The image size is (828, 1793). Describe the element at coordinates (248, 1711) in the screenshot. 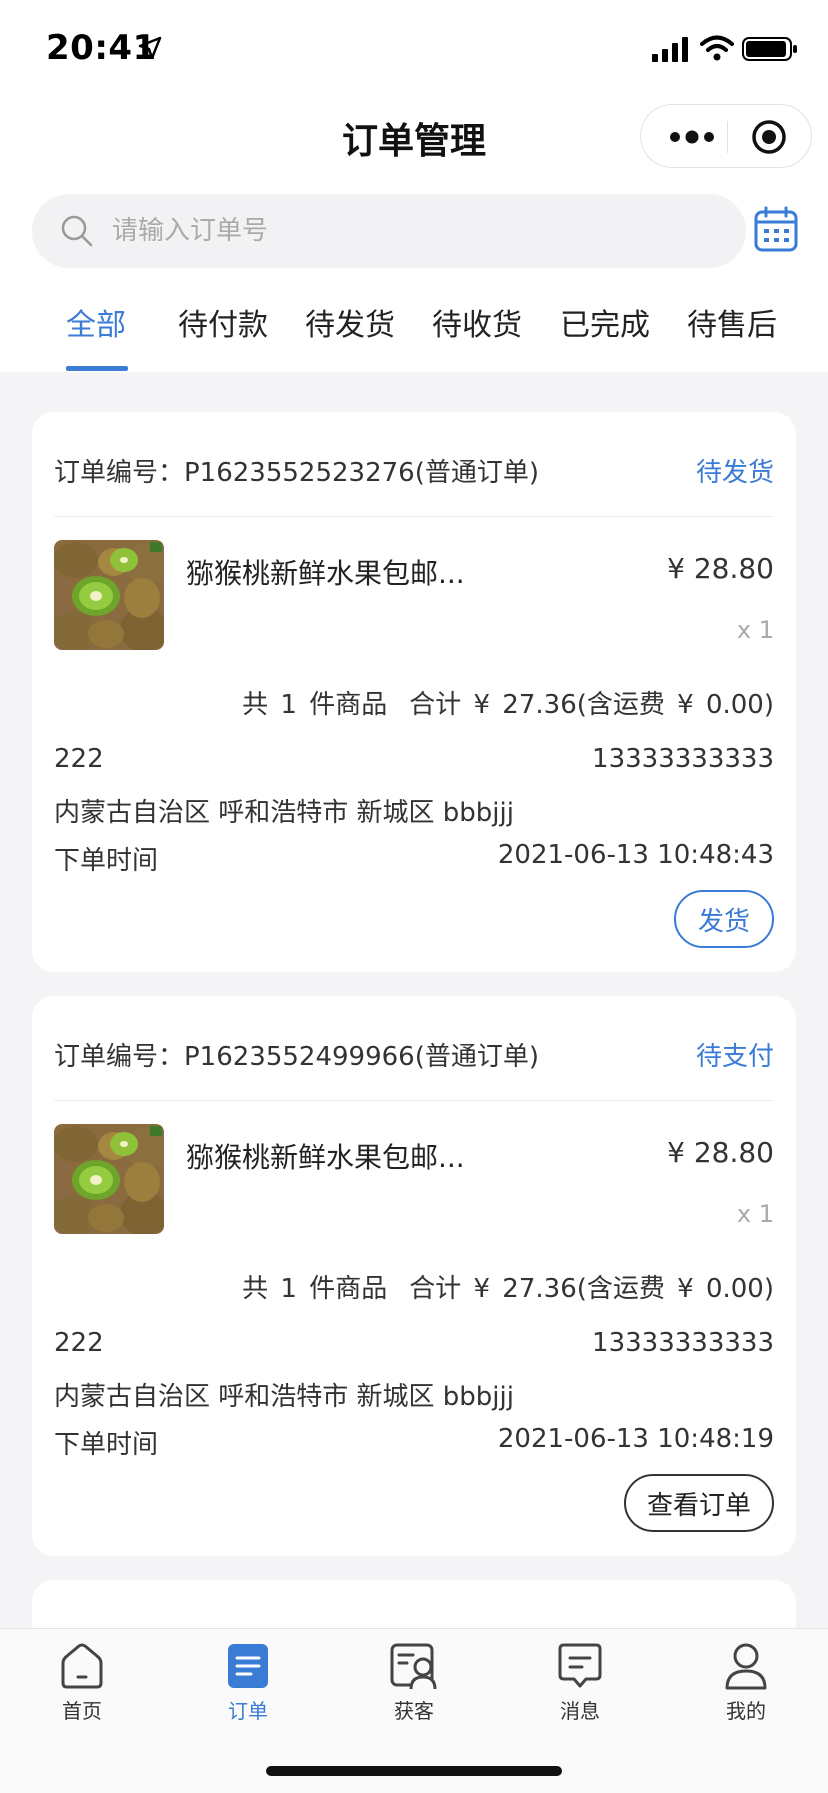

I see `tabbar-label: 订单` at that location.